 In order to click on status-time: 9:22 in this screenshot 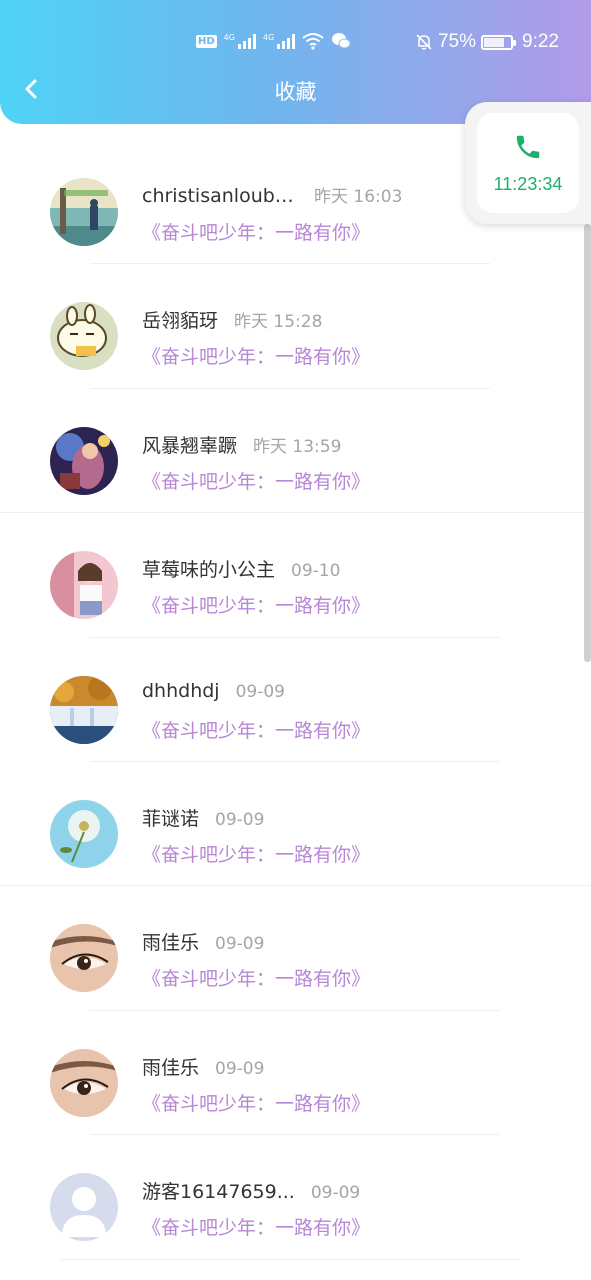, I will do `click(540, 41)`.